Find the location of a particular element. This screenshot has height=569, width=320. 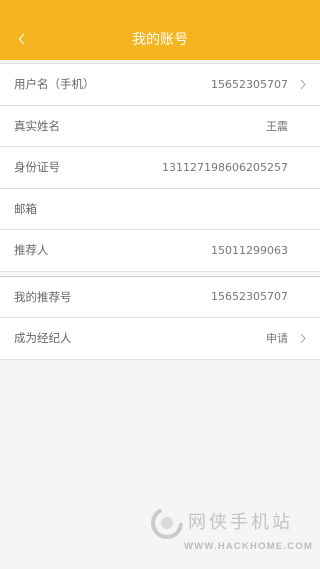

nav-bar: 我的账号 is located at coordinates (160, 39).